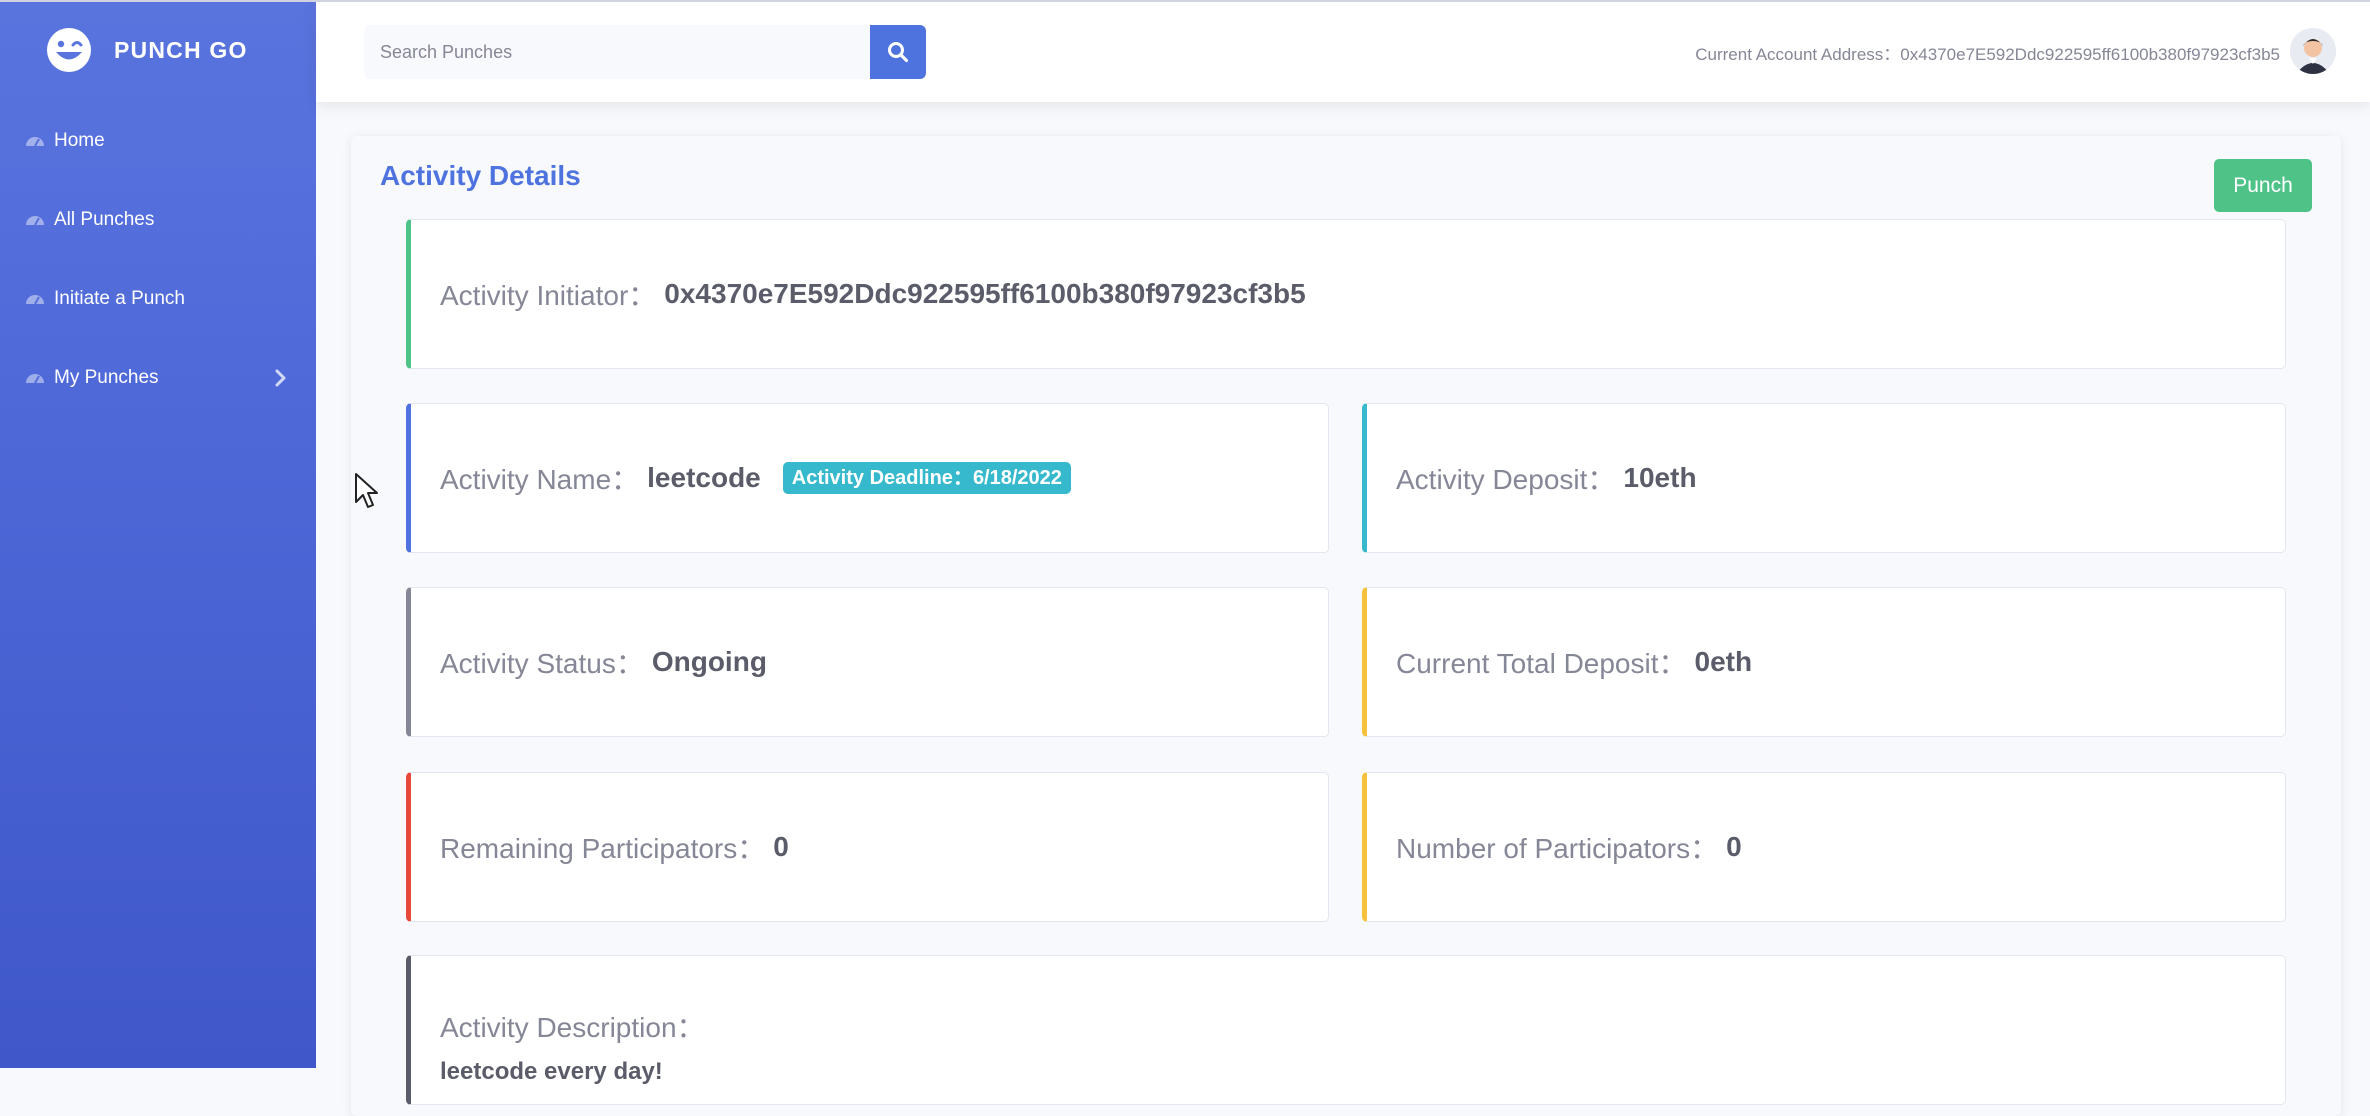  I want to click on search-input, so click(617, 52).